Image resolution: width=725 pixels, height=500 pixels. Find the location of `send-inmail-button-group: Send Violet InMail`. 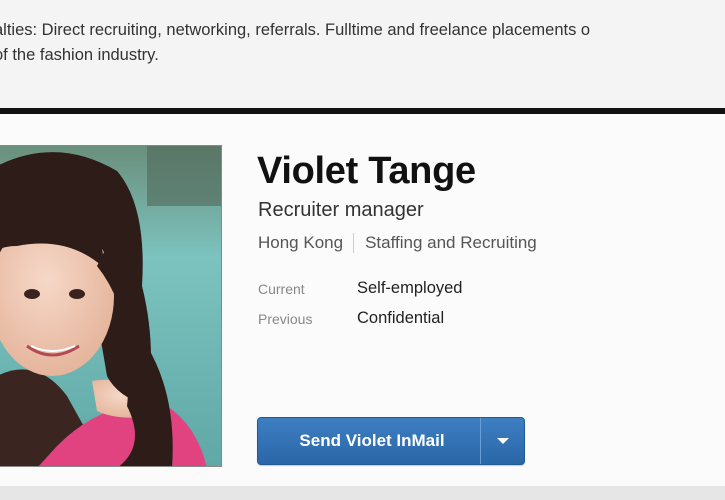

send-inmail-button-group: Send Violet InMail is located at coordinates (391, 441).